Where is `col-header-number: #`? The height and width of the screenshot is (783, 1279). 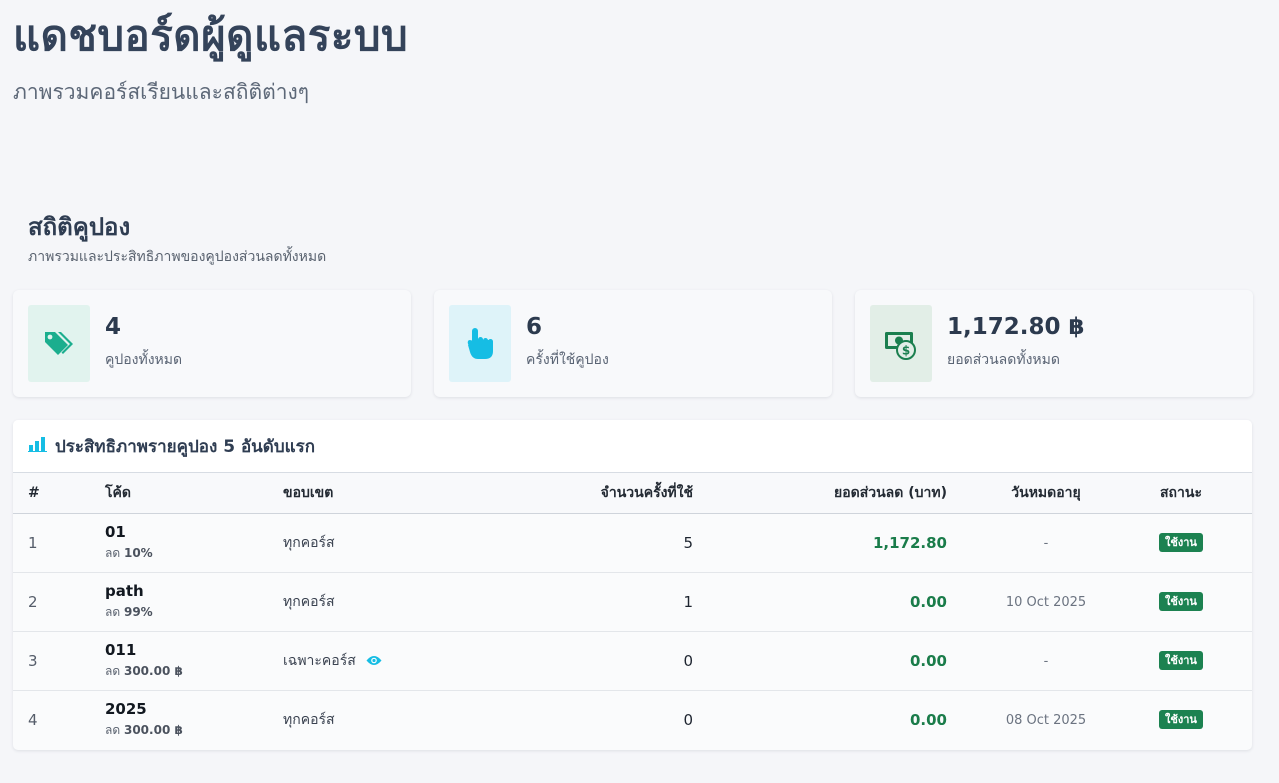
col-header-number: # is located at coordinates (59, 493).